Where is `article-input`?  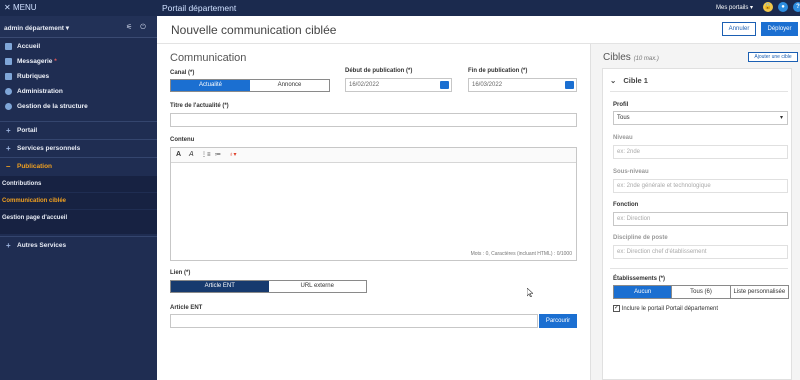
article-input is located at coordinates (354, 321).